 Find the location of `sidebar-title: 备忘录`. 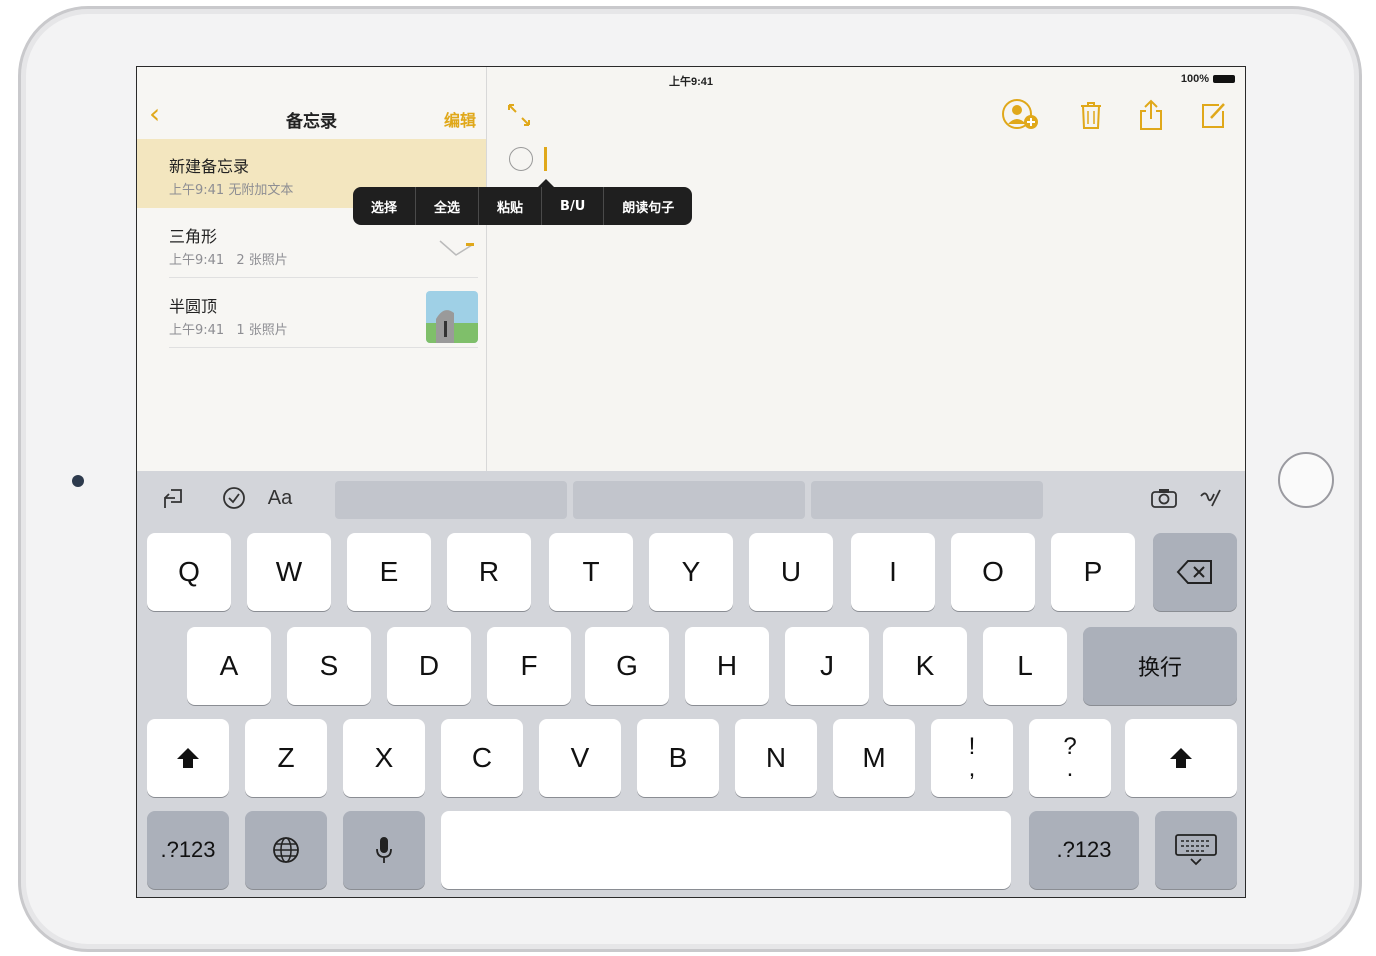

sidebar-title: 备忘录 is located at coordinates (311, 122).